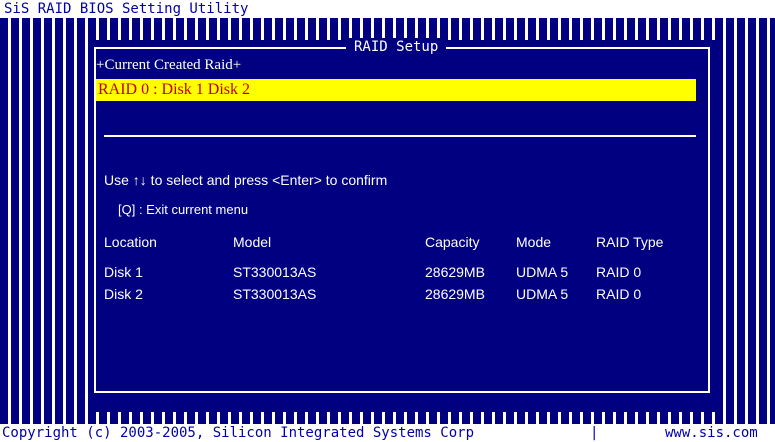 The height and width of the screenshot is (442, 775). Describe the element at coordinates (252, 242) in the screenshot. I see `column-header-model: Model` at that location.